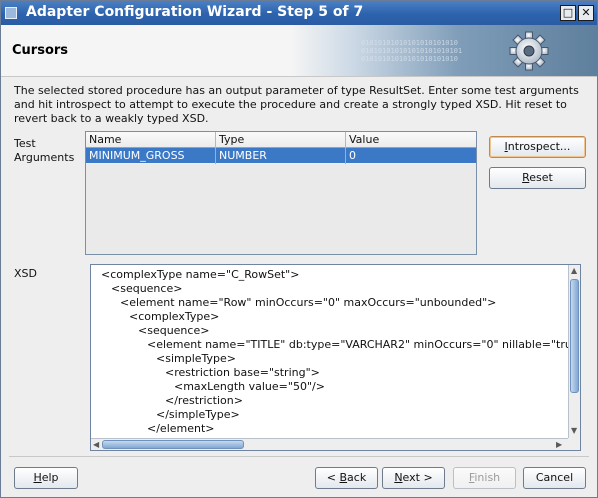  I want to click on scroll-right-icon: ▶, so click(559, 445).